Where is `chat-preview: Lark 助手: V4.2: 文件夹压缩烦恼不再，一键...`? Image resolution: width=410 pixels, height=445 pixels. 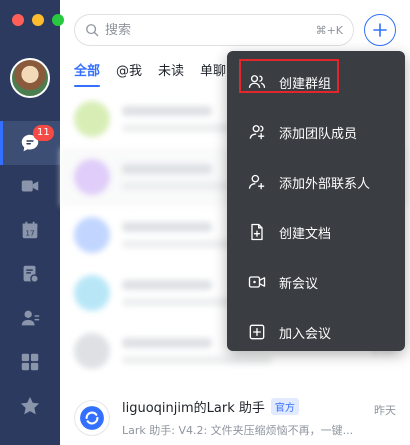 chat-preview: Lark 助手: V4.2: 文件夹压缩烦恼不再，一键... is located at coordinates (238, 430).